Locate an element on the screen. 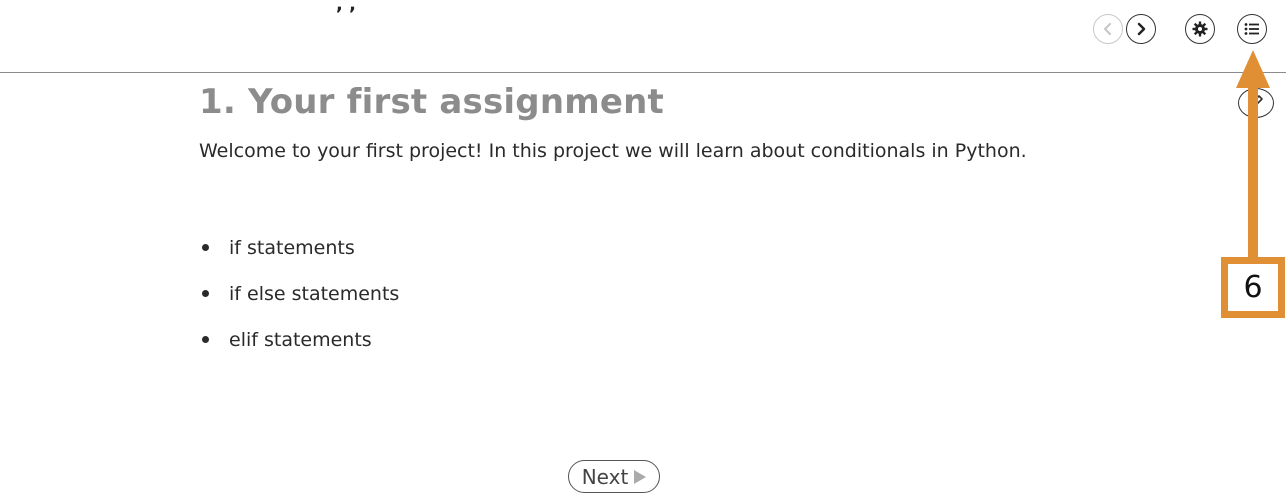 The height and width of the screenshot is (496, 1286). next-page-button is located at coordinates (1141, 29).